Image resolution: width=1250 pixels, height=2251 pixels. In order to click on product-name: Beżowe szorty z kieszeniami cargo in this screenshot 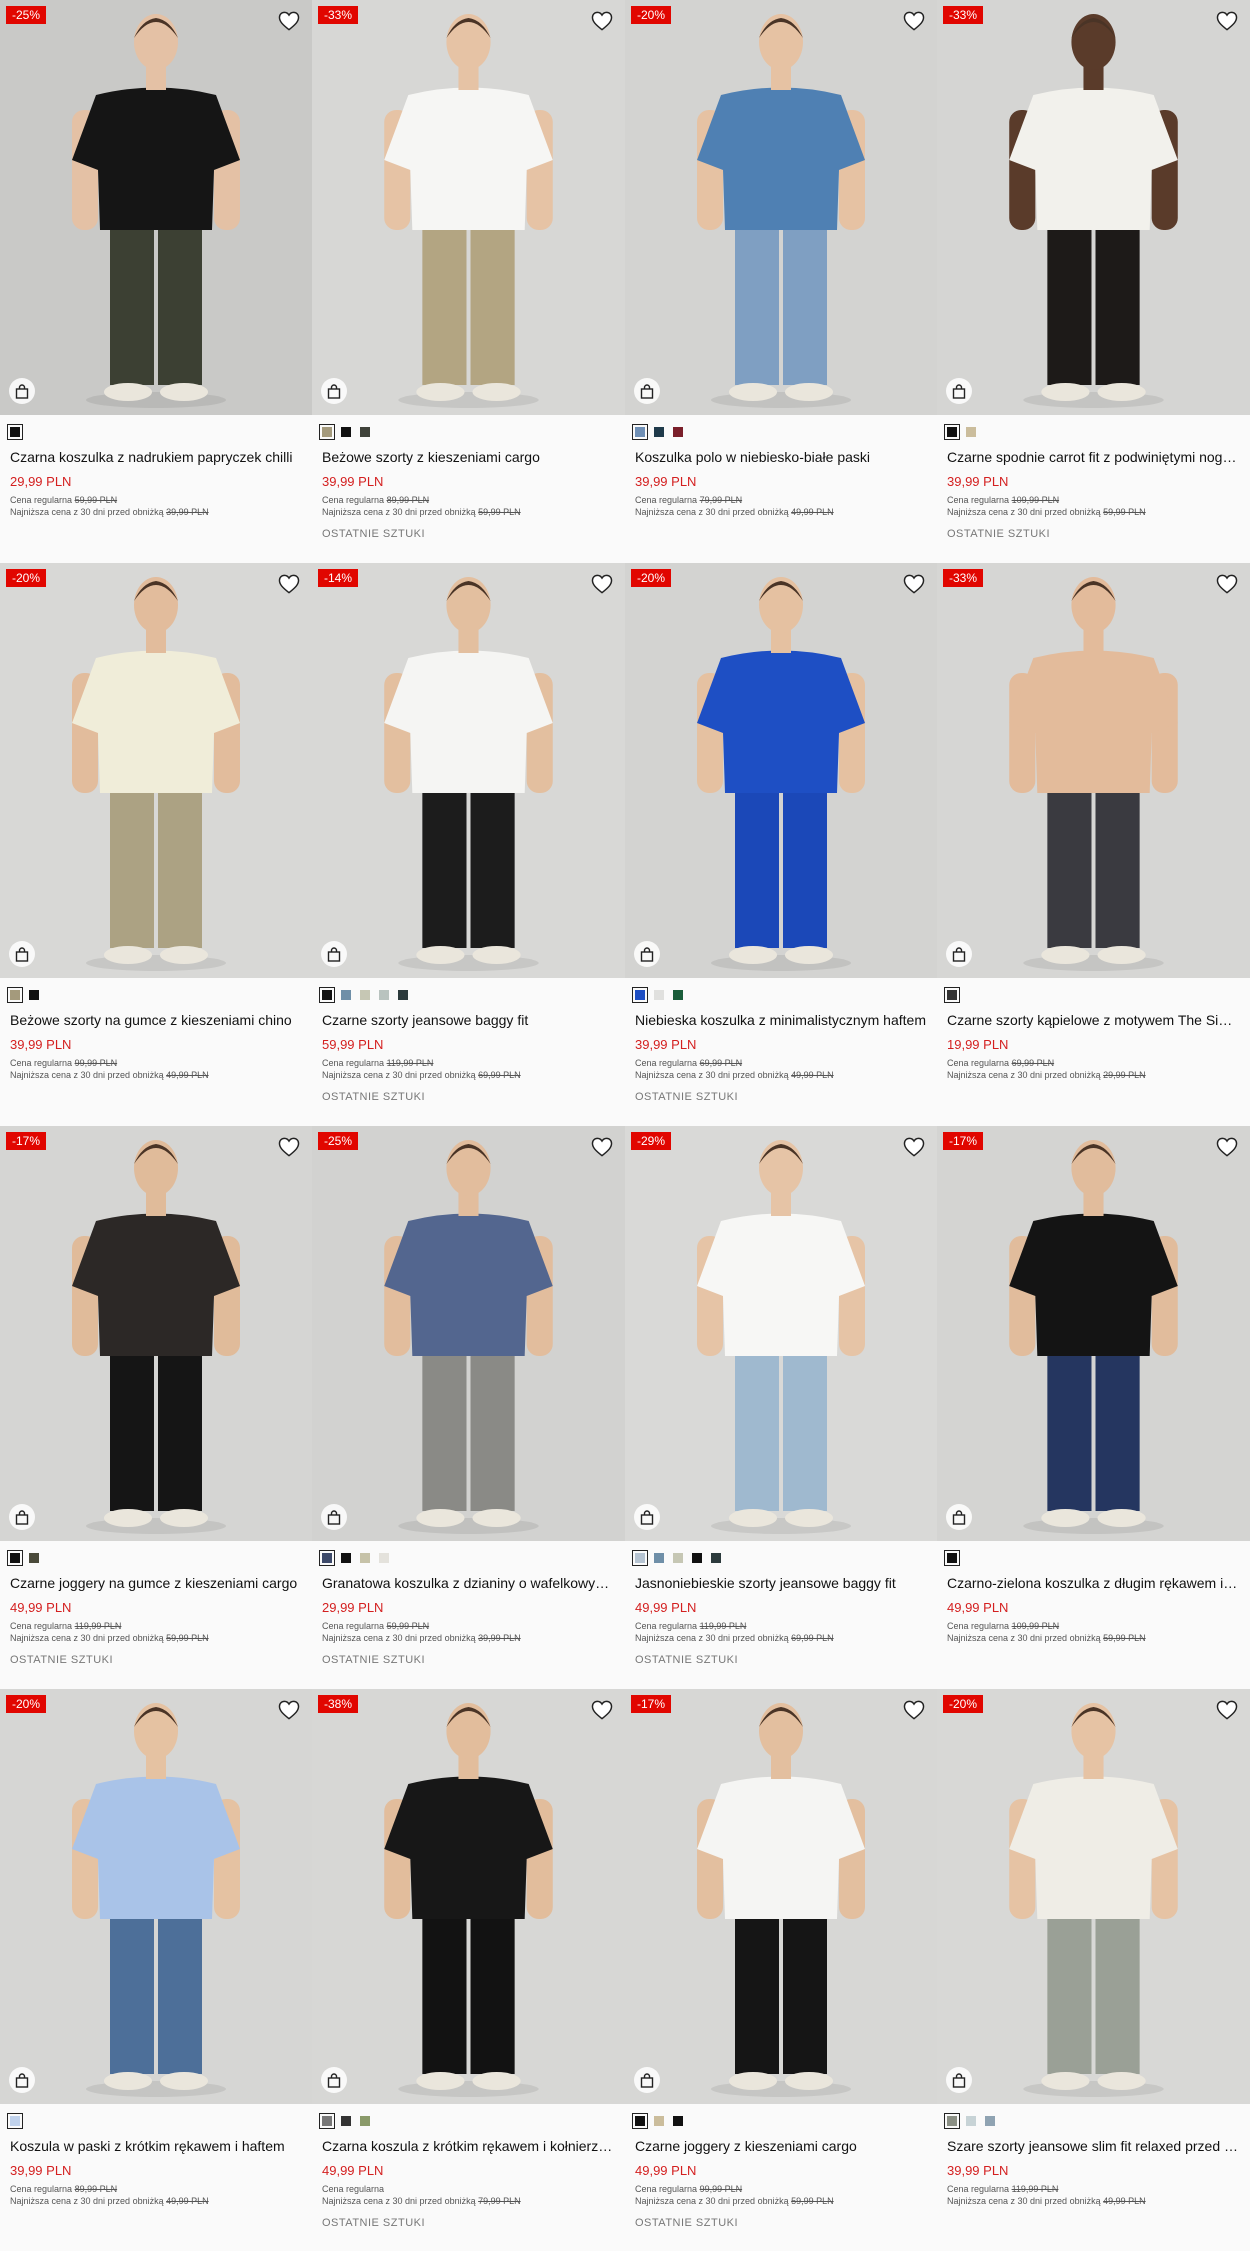, I will do `click(468, 457)`.